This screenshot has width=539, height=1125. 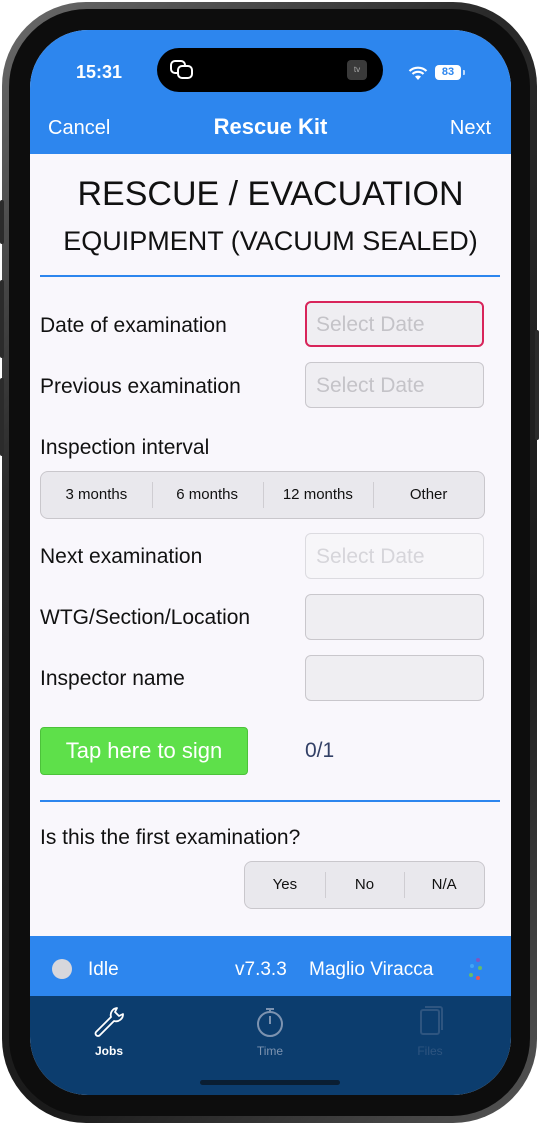 I want to click on interval-option-12-months: 12 months, so click(x=318, y=495).